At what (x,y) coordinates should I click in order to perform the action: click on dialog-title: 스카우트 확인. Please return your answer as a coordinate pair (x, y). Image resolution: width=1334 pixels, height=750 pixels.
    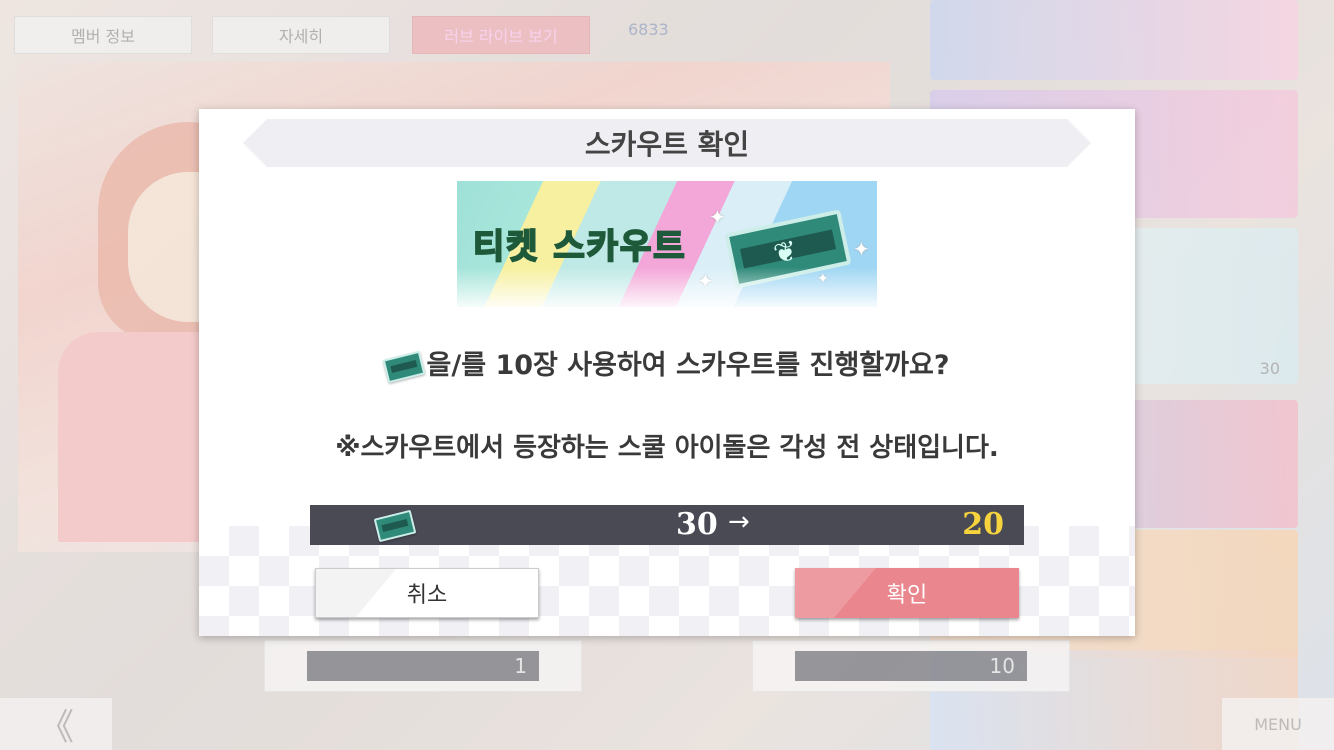
    Looking at the image, I should click on (667, 144).